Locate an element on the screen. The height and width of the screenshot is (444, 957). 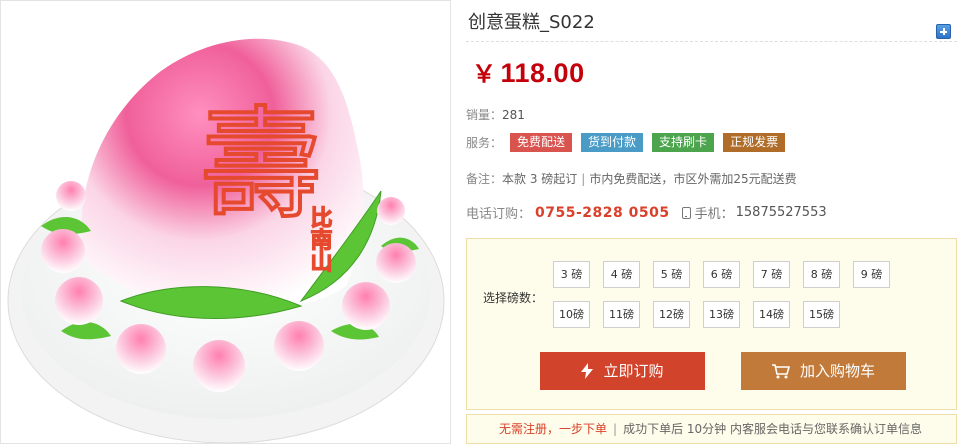
order-notice: 无需注册，一步下单 | 成功下单后 10分钟 内客服会电话与您联系确认订单信息 is located at coordinates (711, 429).